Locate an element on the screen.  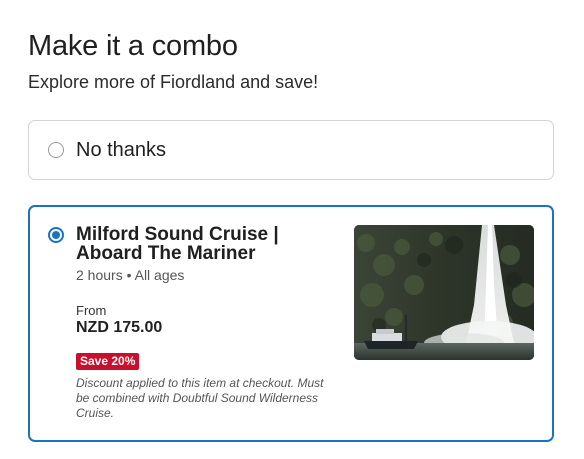
page-subtitle: Explore more of Fiordland and save! is located at coordinates (173, 82).